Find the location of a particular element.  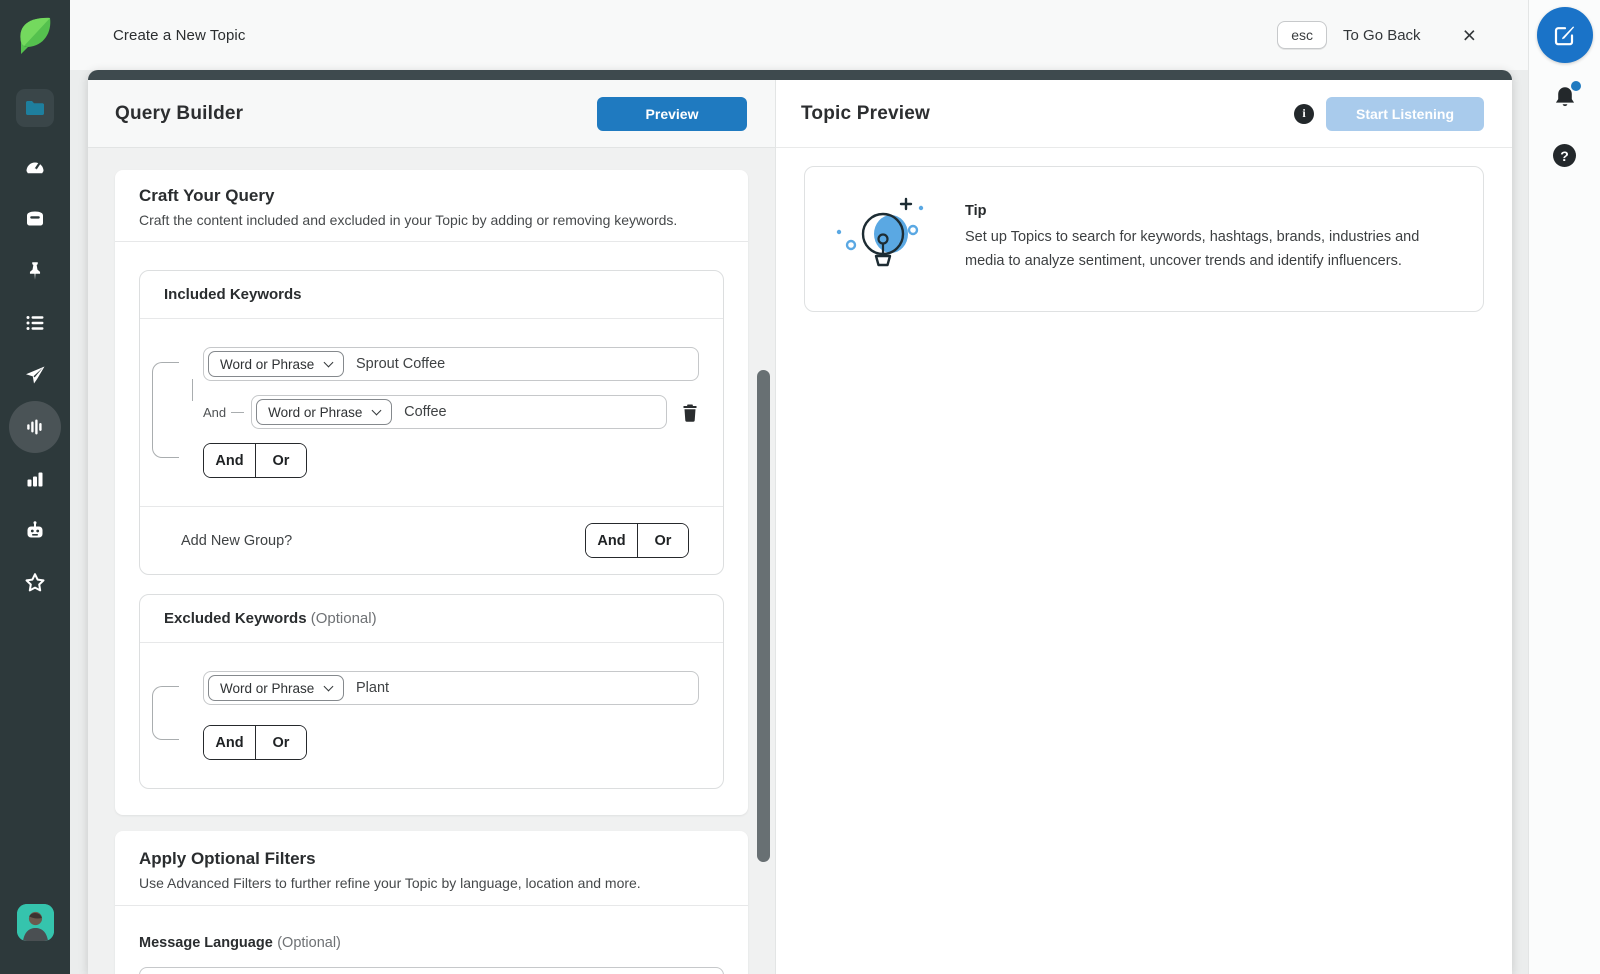

delete-keyword-button is located at coordinates (690, 412).